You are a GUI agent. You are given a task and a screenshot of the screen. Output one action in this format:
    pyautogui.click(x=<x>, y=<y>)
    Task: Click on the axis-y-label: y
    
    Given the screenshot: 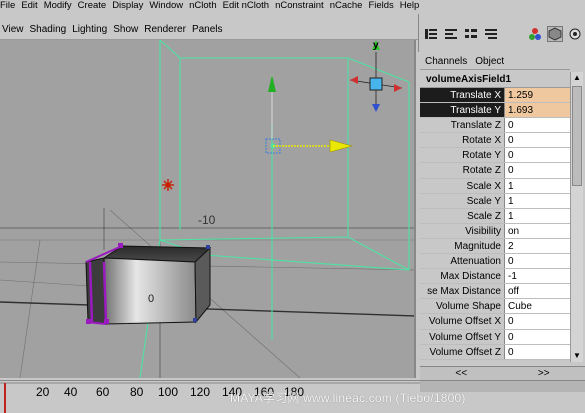 What is the action you would take?
    pyautogui.click(x=376, y=45)
    